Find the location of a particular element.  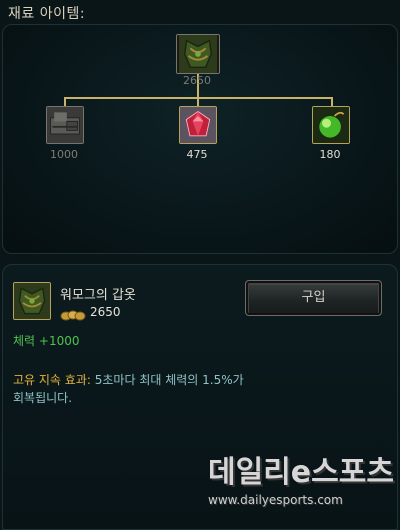

component-price-1: 1000 is located at coordinates (64, 154).